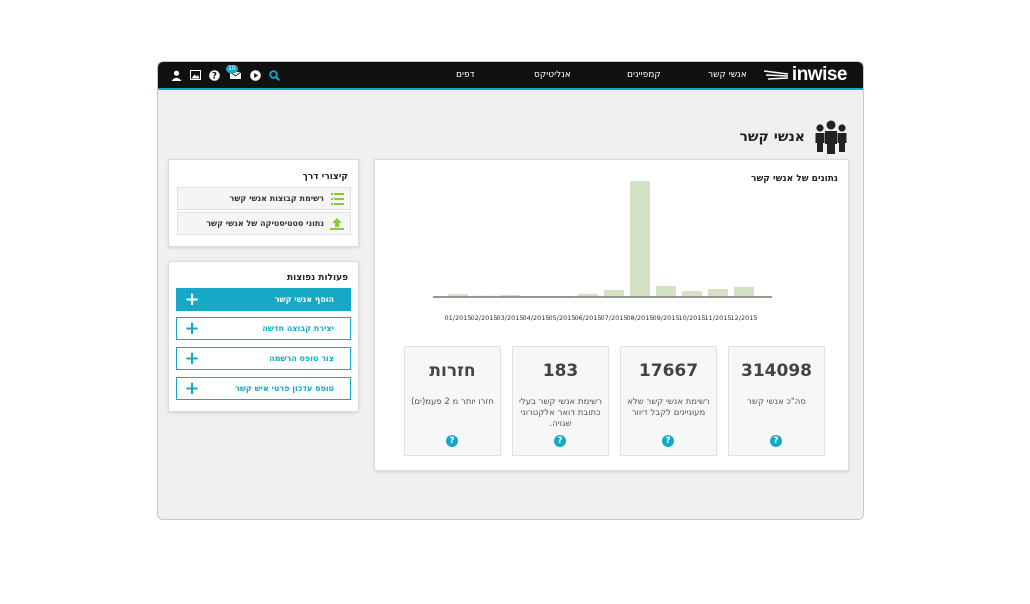 This screenshot has height=604, width=1030. I want to click on shortcuts-title: קיצורי דרך, so click(325, 177).